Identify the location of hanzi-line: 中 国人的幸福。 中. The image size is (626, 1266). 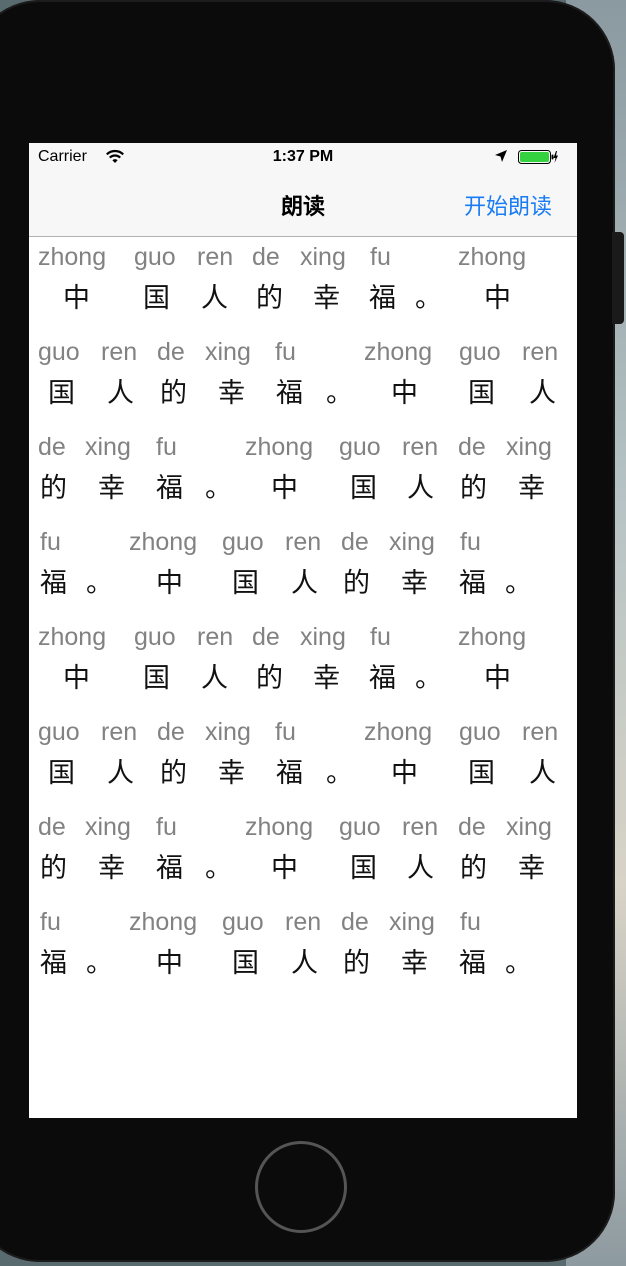
(303, 683).